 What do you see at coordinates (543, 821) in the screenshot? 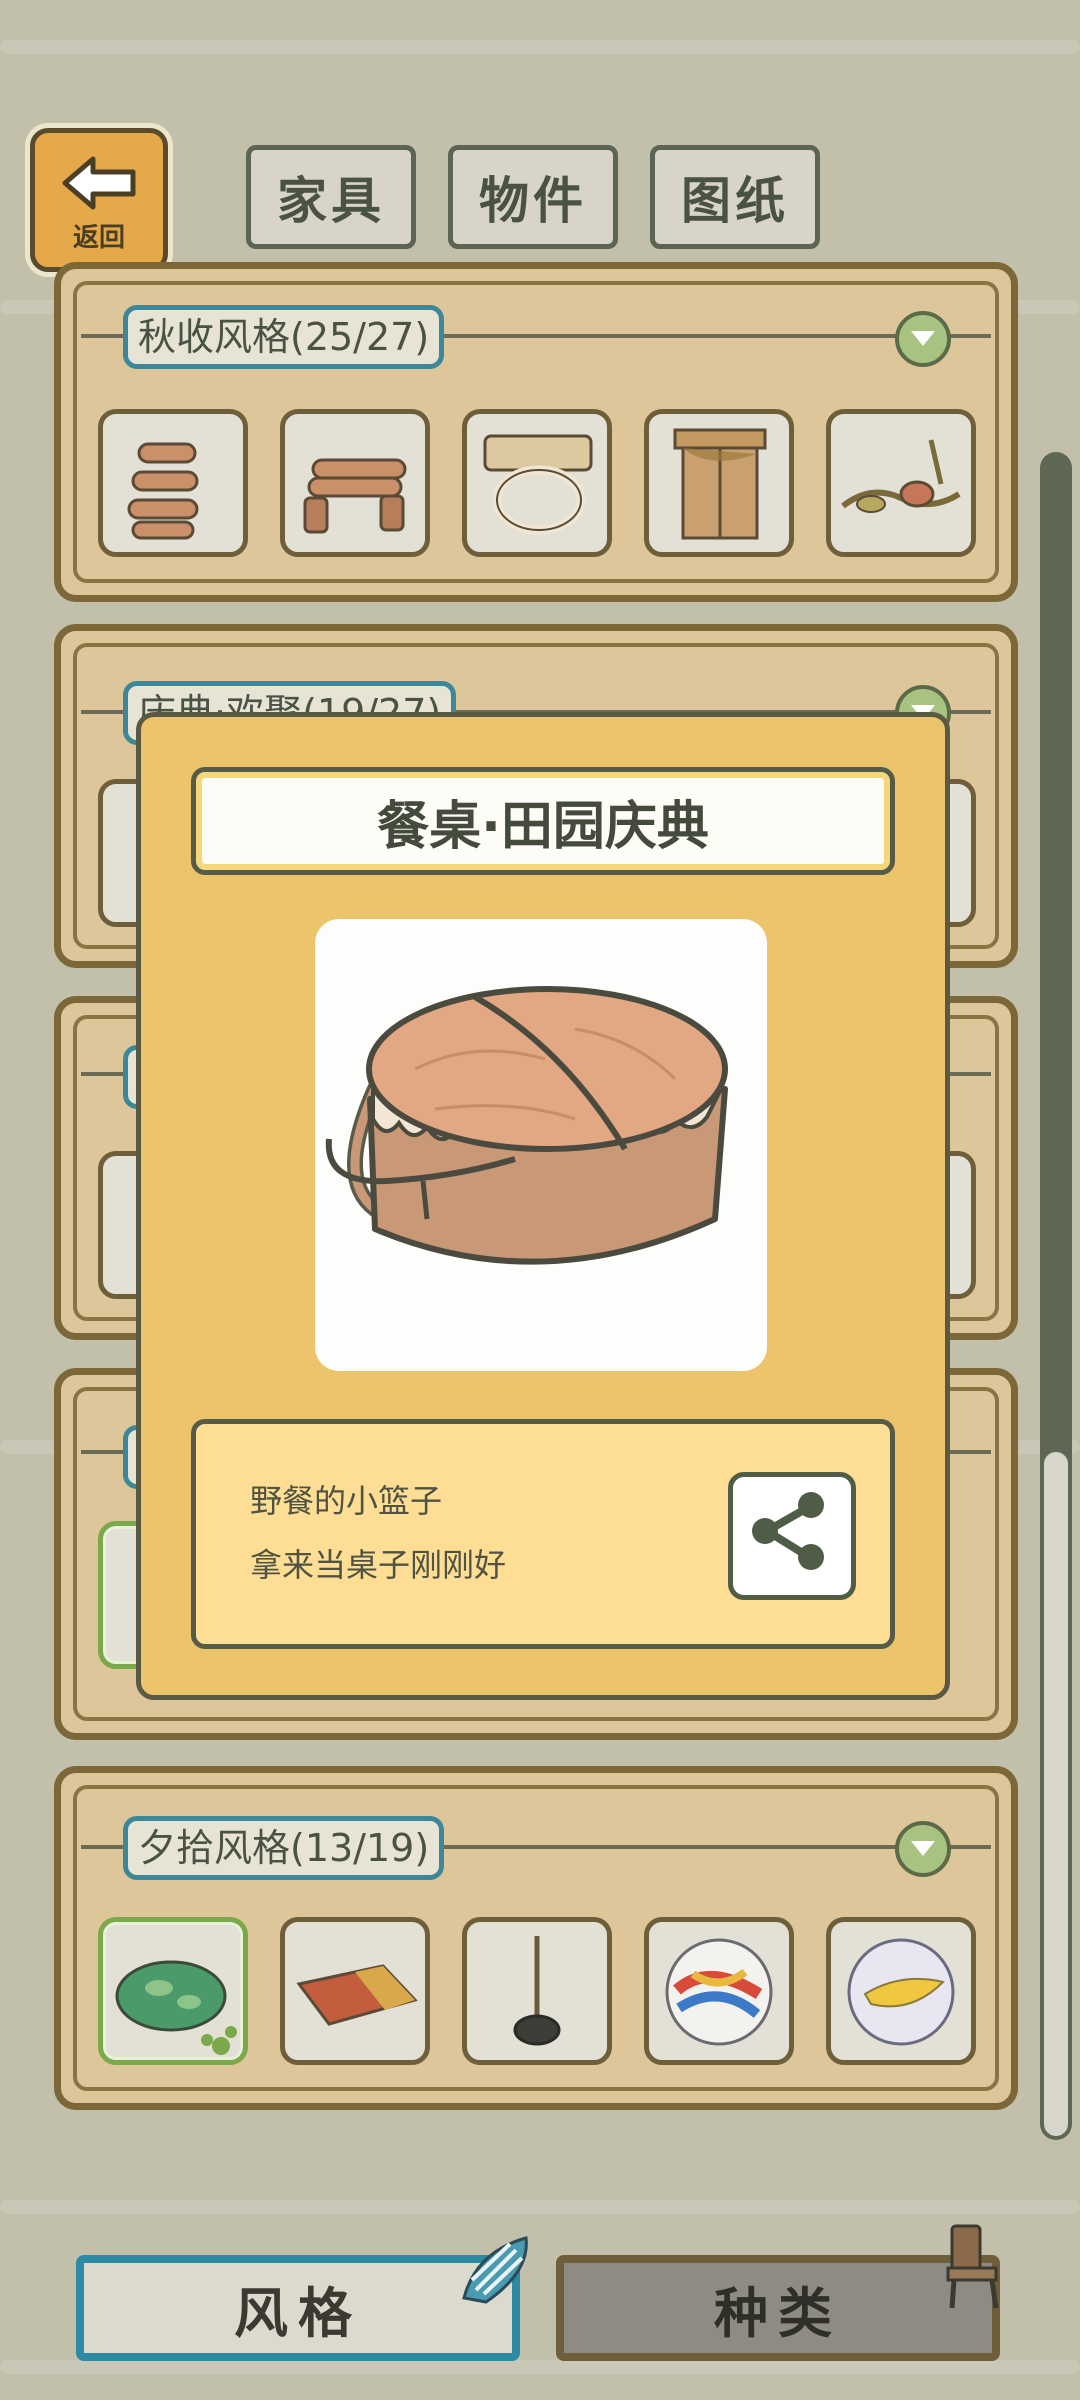
I see `item-title: 餐桌·田园庆典` at bounding box center [543, 821].